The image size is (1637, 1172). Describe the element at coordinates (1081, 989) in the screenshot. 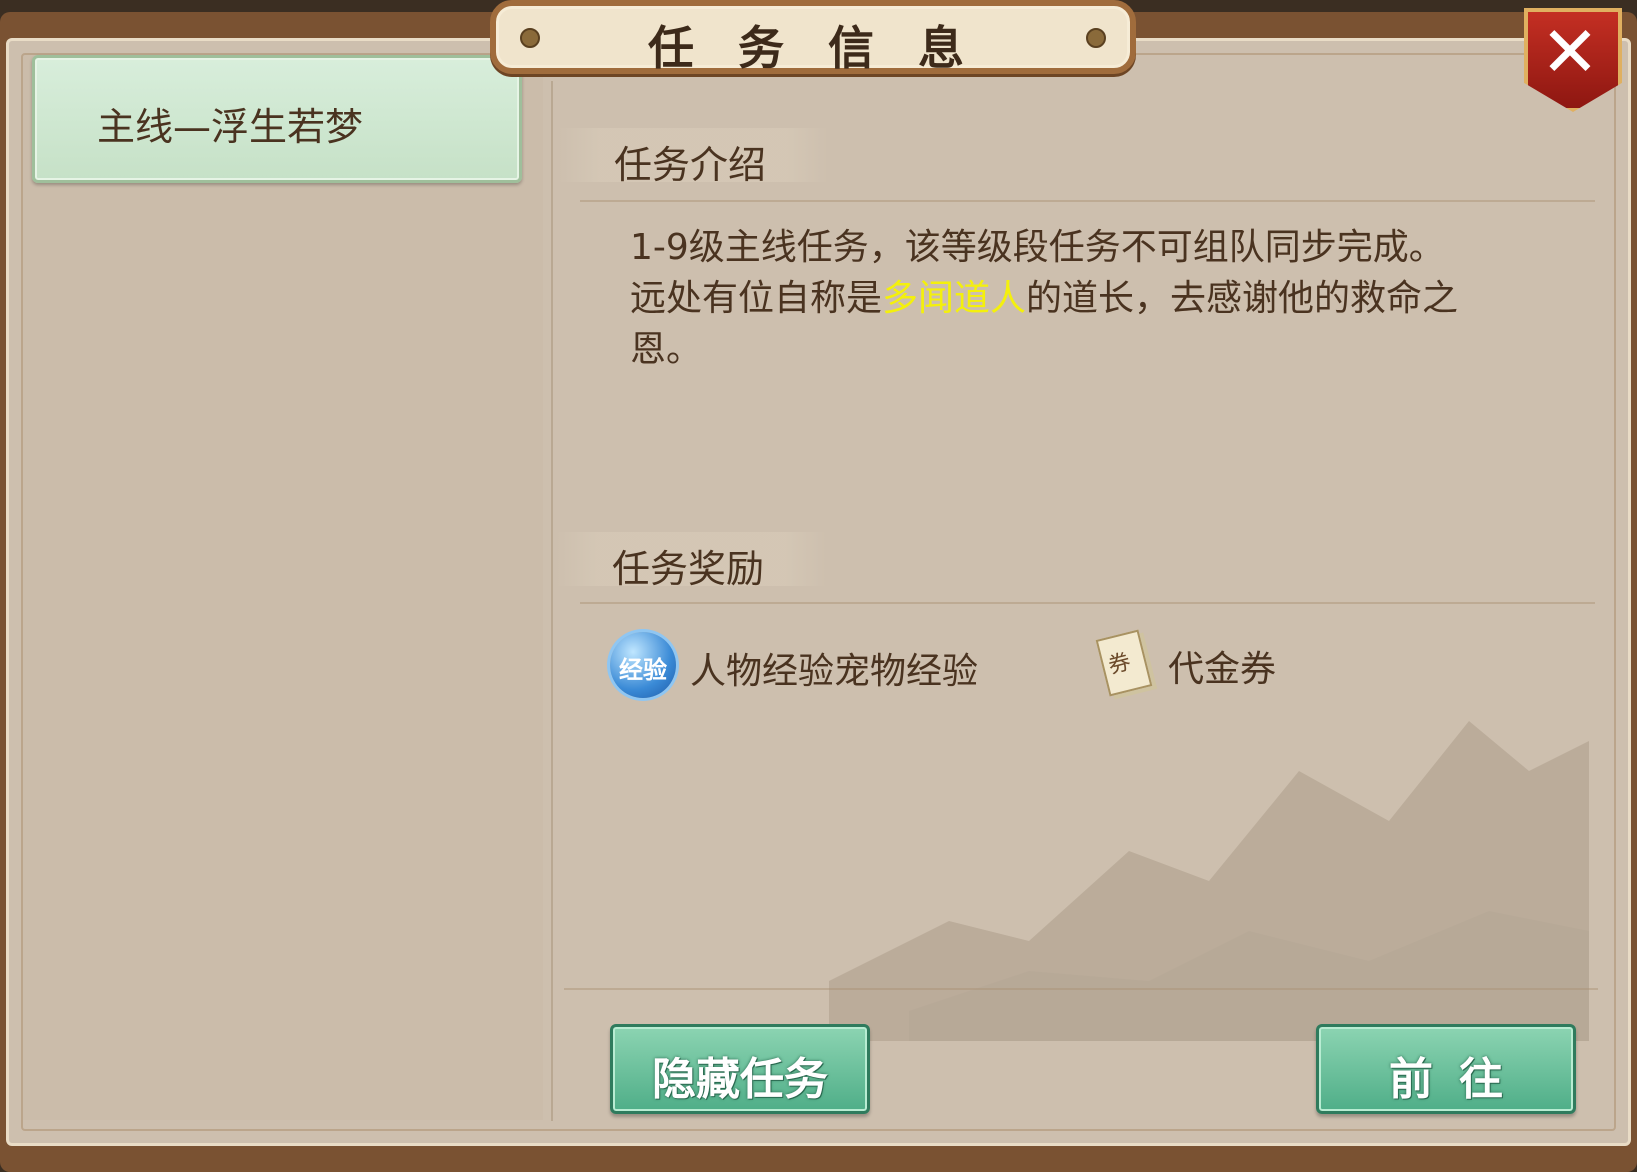

I see `footer-divider` at that location.